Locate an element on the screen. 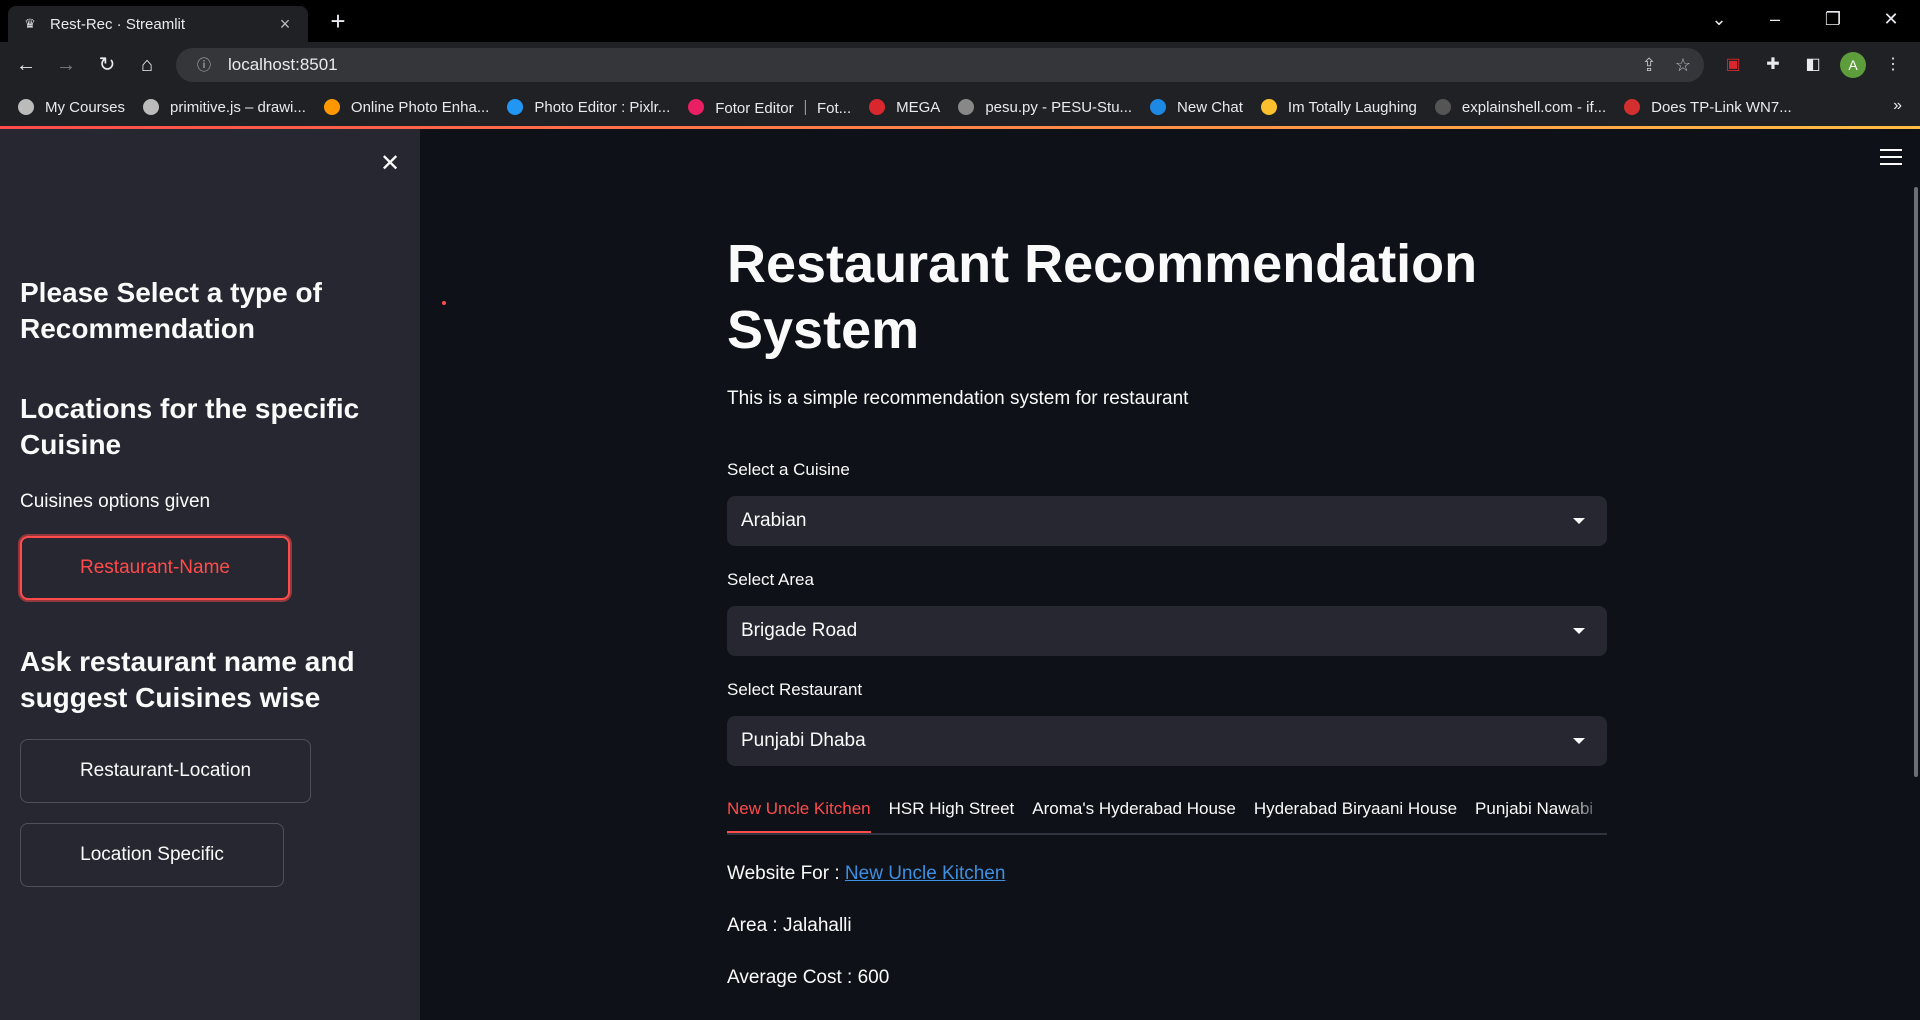 This screenshot has width=1920, height=1020. sidebar-close-icon: ✕ is located at coordinates (390, 163).